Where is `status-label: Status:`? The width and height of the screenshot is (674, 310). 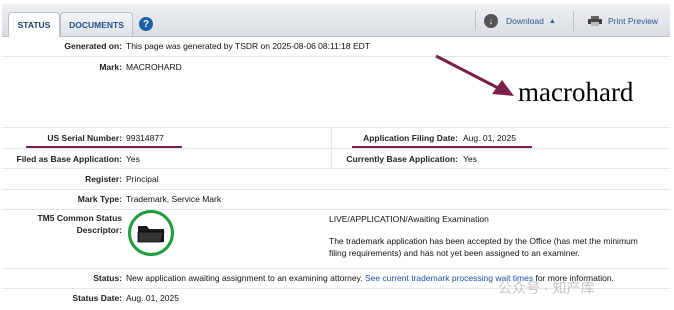 status-label: Status: is located at coordinates (107, 278).